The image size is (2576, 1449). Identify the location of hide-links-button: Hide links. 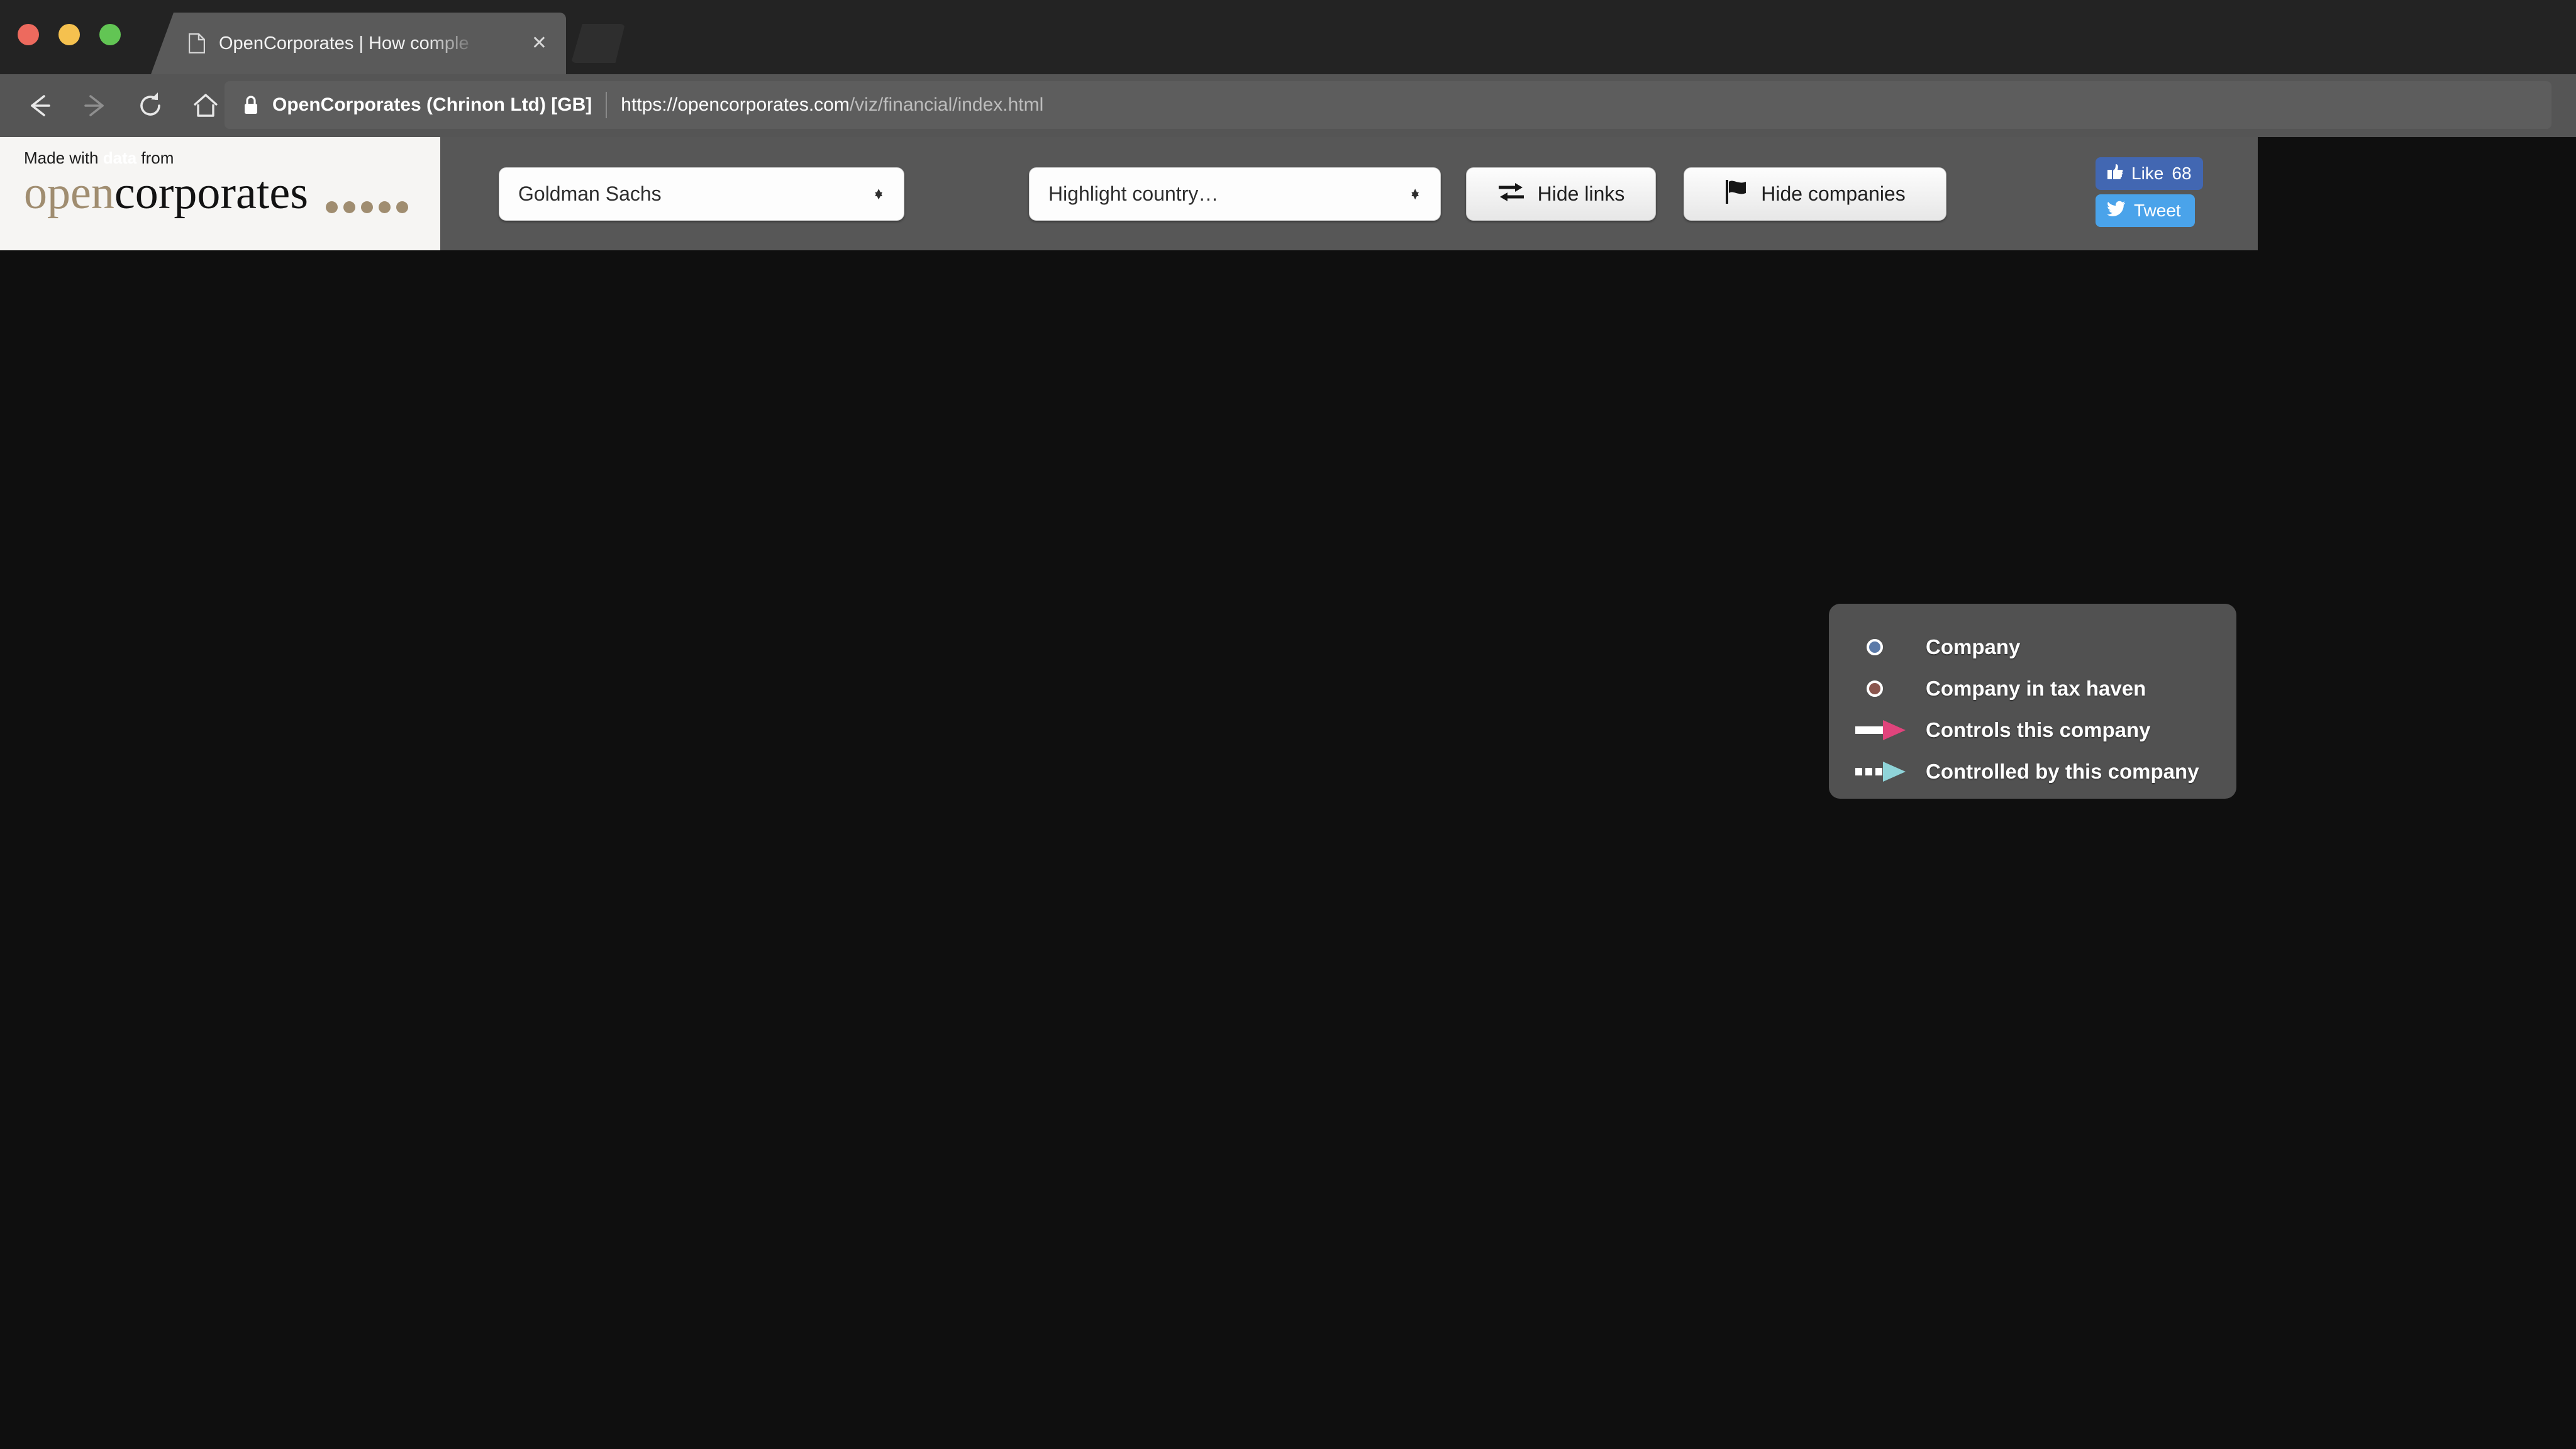
(1561, 194).